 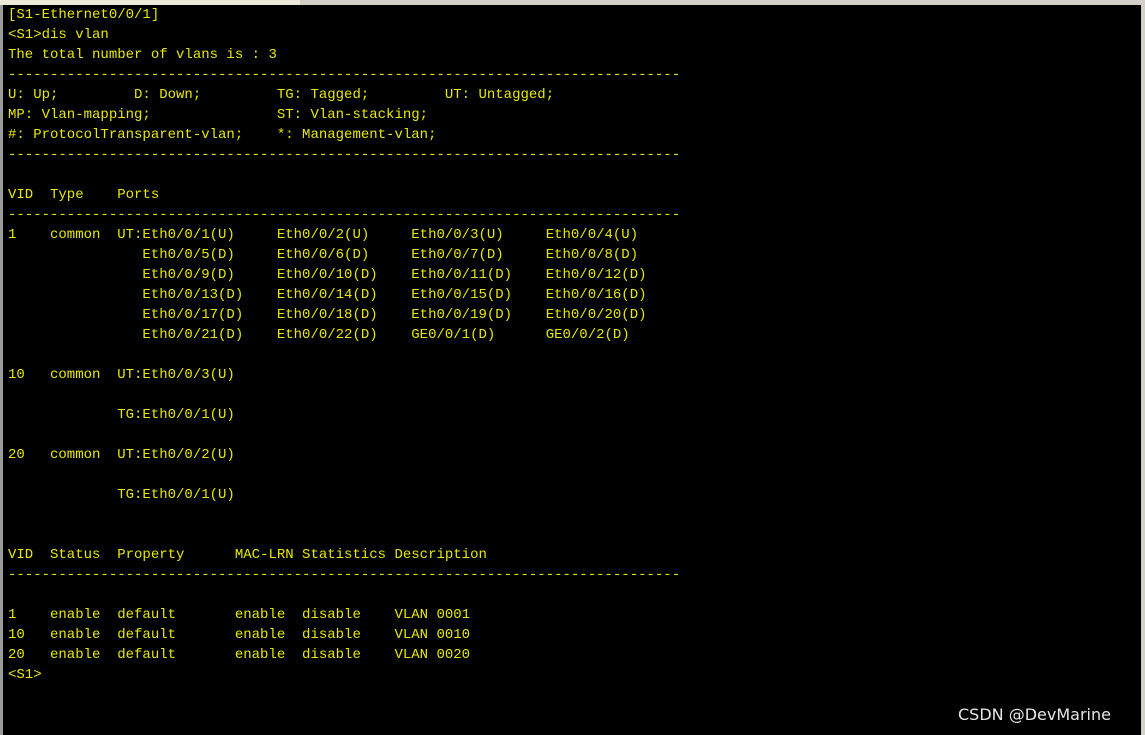 I want to click on watermark: CSDN @DevMarine, so click(x=1034, y=714).